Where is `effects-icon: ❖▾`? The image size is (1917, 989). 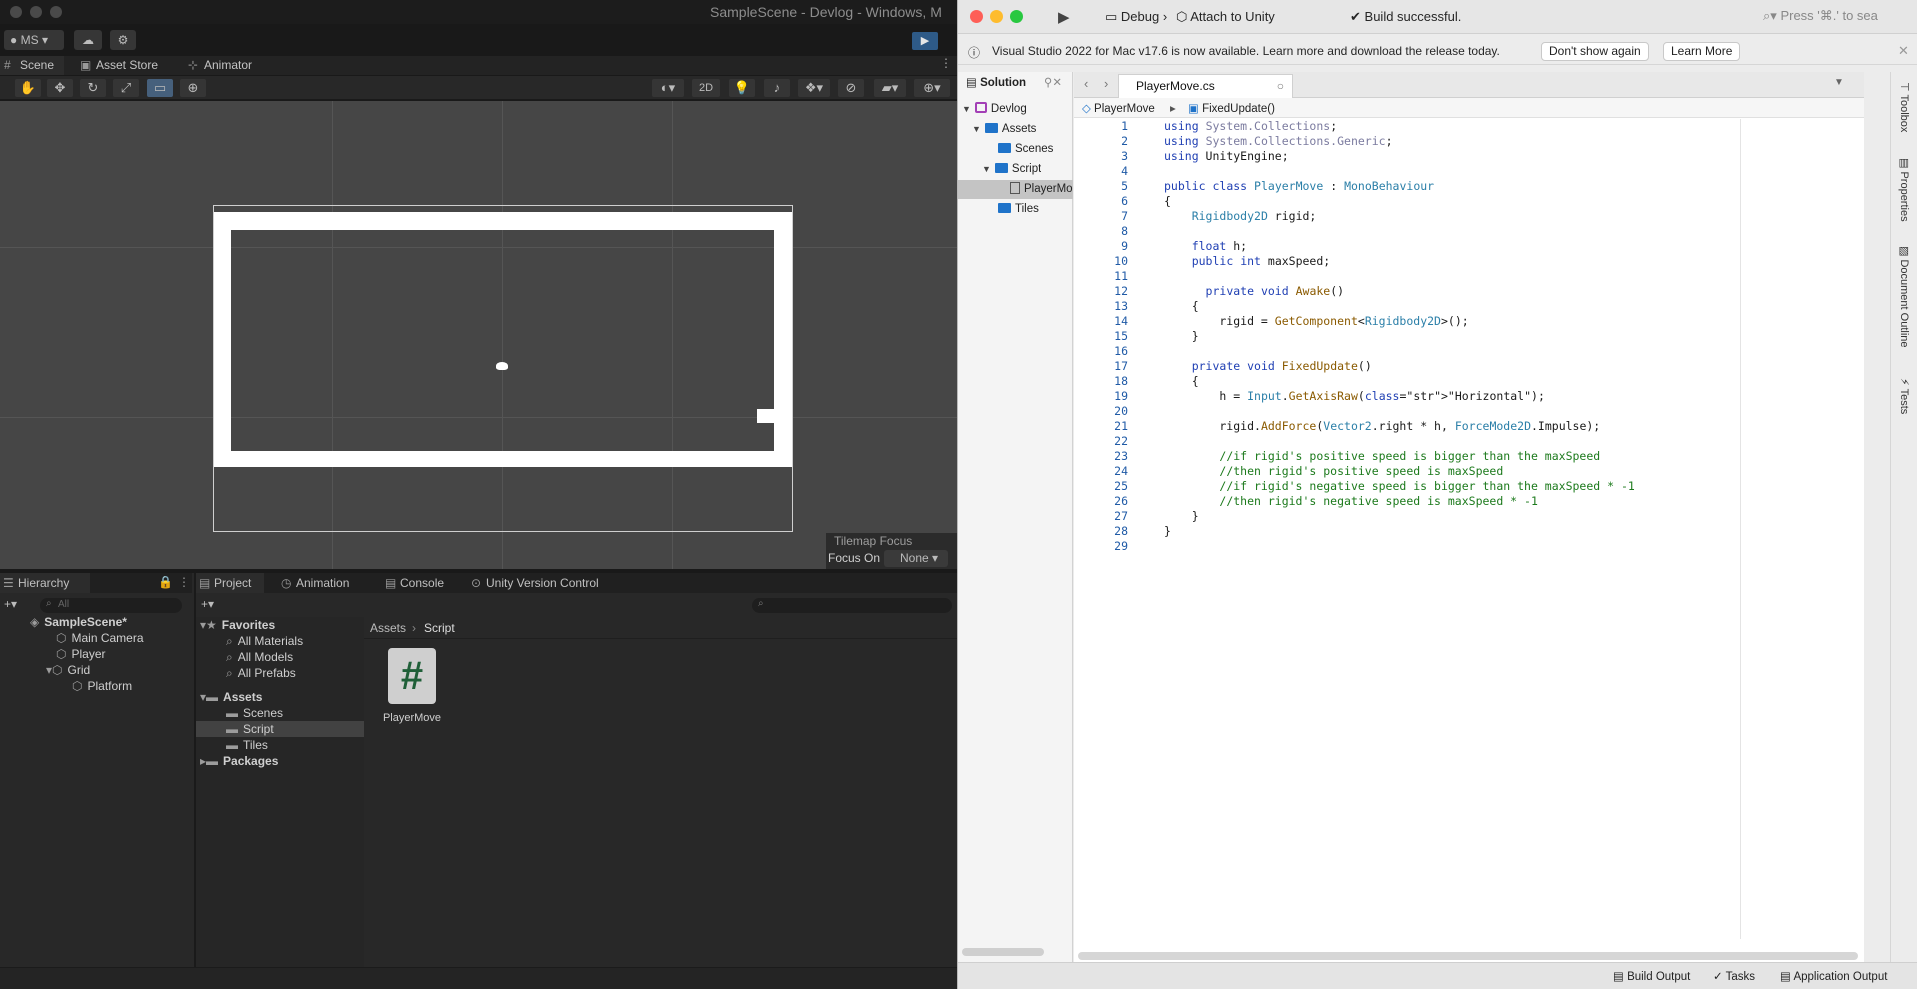
effects-icon: ❖▾ is located at coordinates (814, 88).